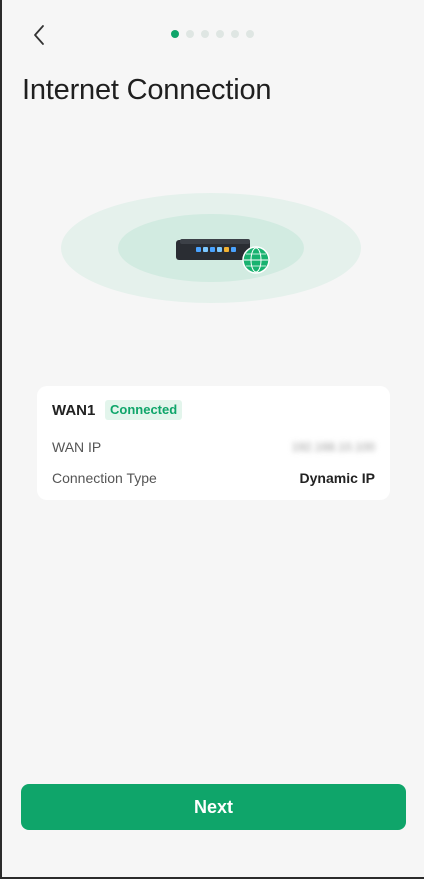 The width and height of the screenshot is (424, 879). What do you see at coordinates (144, 410) in the screenshot?
I see `status-badge: Connected` at bounding box center [144, 410].